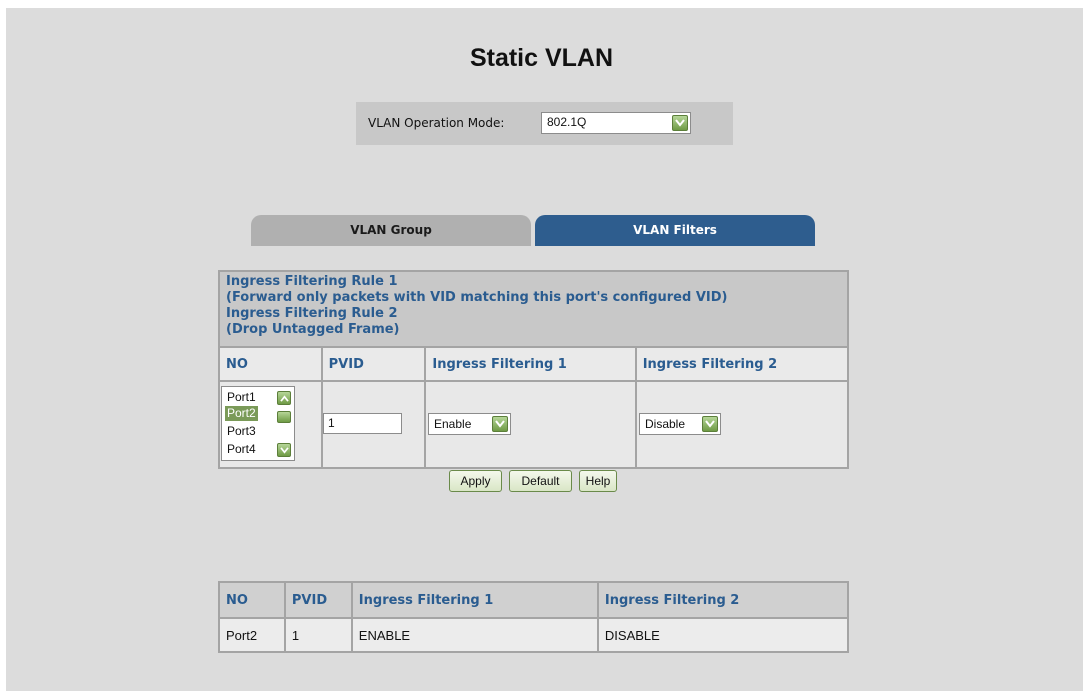  I want to click on page-title: Static VLAN, so click(541, 58).